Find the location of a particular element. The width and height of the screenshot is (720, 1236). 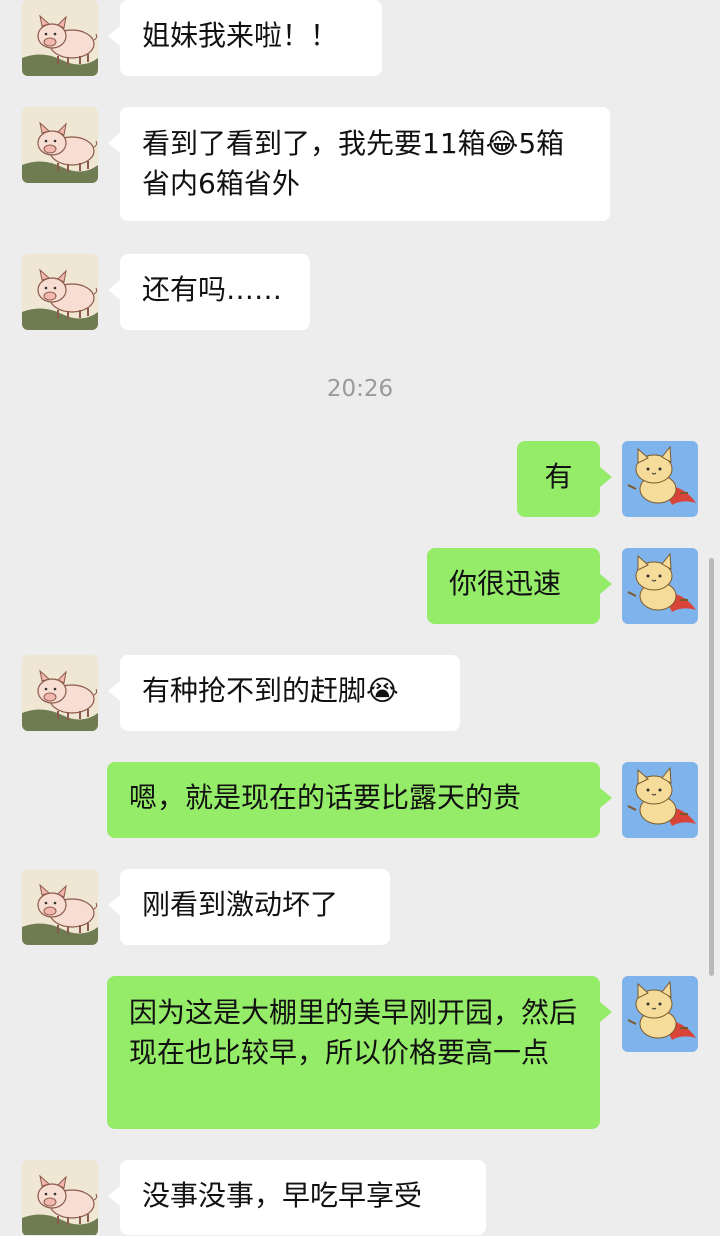

message-bubble-incoming: 没事没事，早吃早享受 is located at coordinates (297, 1197).